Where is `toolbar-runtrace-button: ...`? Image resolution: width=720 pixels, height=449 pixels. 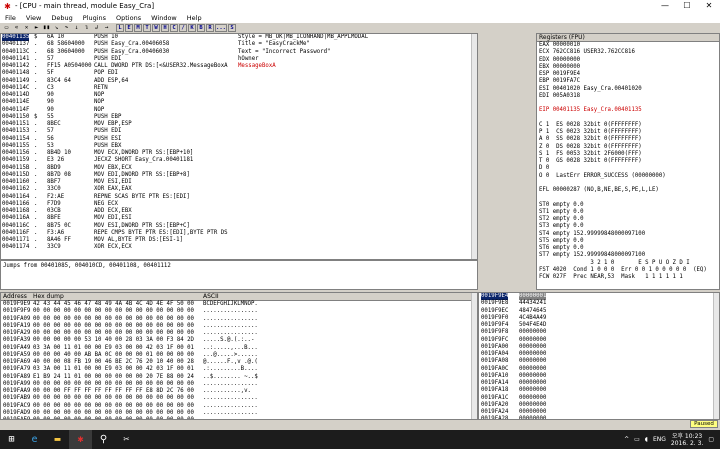
toolbar-runtrace-button: ... is located at coordinates (221, 28).